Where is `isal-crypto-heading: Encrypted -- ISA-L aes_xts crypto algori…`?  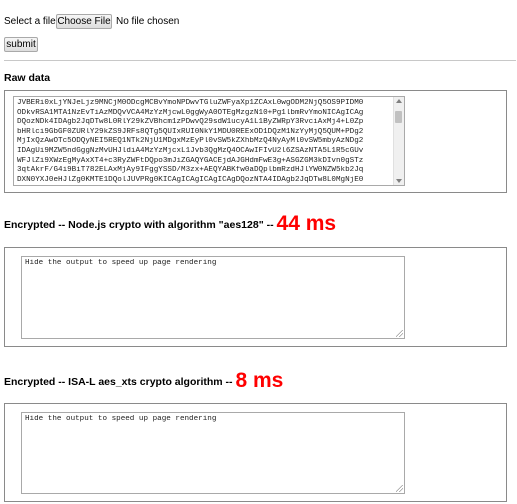
isal-crypto-heading: Encrypted -- ISA-L aes_xts crypto algori… is located at coordinates (143, 381).